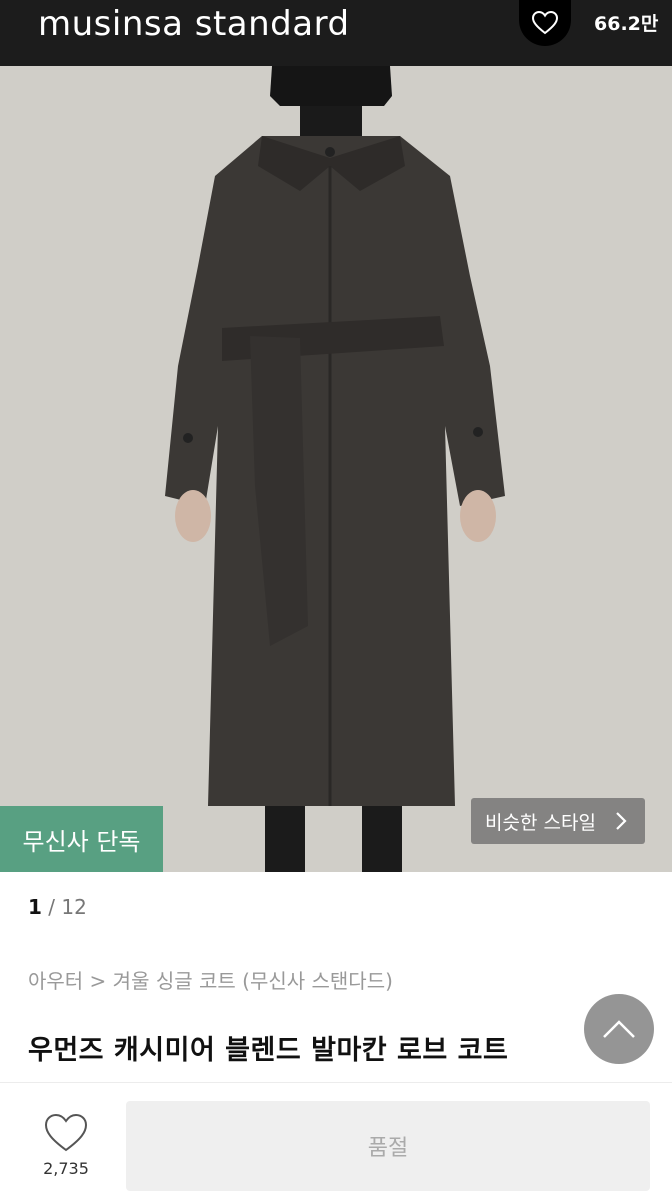 The image size is (672, 1200). I want to click on scroll-to-top-button, so click(619, 1029).